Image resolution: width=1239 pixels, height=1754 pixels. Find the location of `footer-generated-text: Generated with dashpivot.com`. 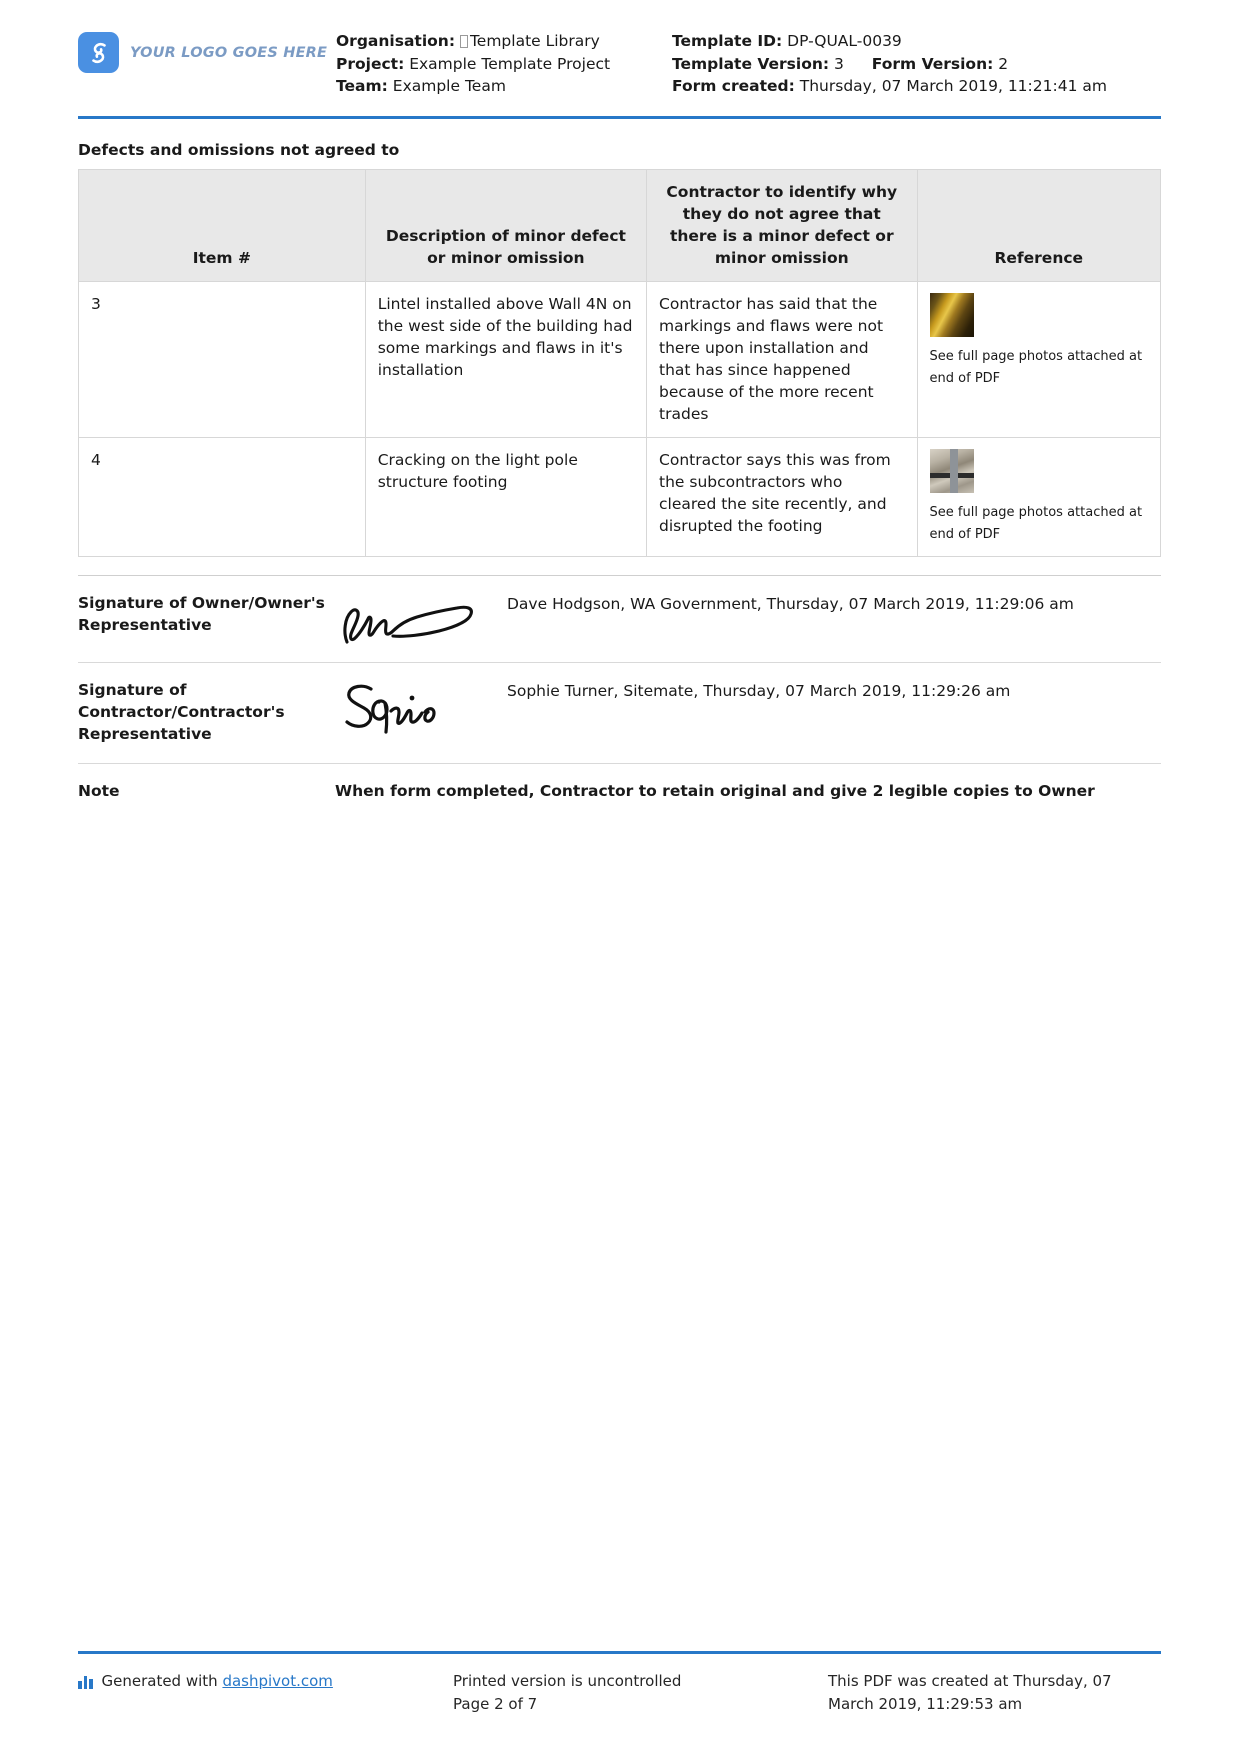

footer-generated-text: Generated with dashpivot.com is located at coordinates (217, 1681).